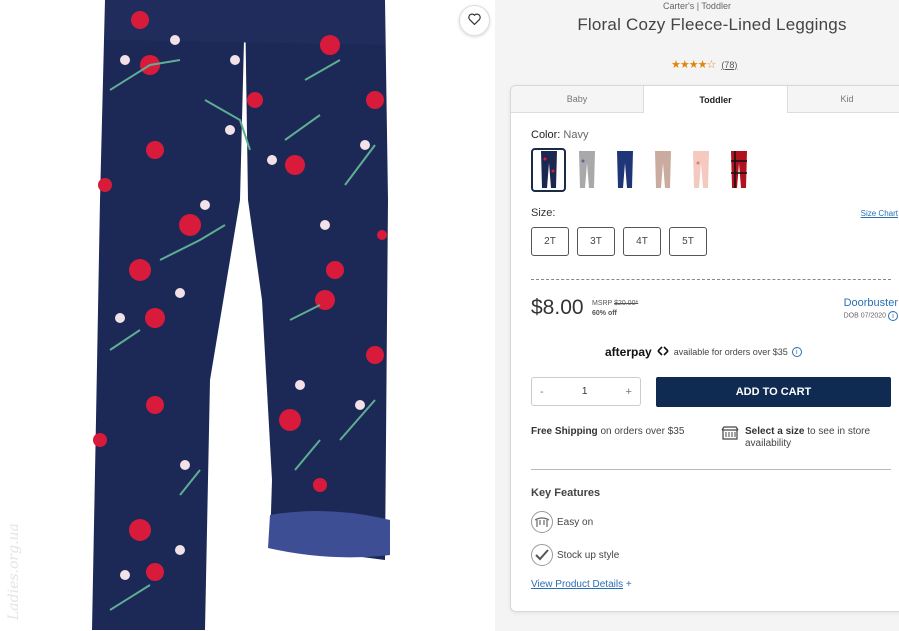 The width and height of the screenshot is (899, 631). What do you see at coordinates (870, 303) in the screenshot?
I see `doorbuster-label: Doorbuster` at bounding box center [870, 303].